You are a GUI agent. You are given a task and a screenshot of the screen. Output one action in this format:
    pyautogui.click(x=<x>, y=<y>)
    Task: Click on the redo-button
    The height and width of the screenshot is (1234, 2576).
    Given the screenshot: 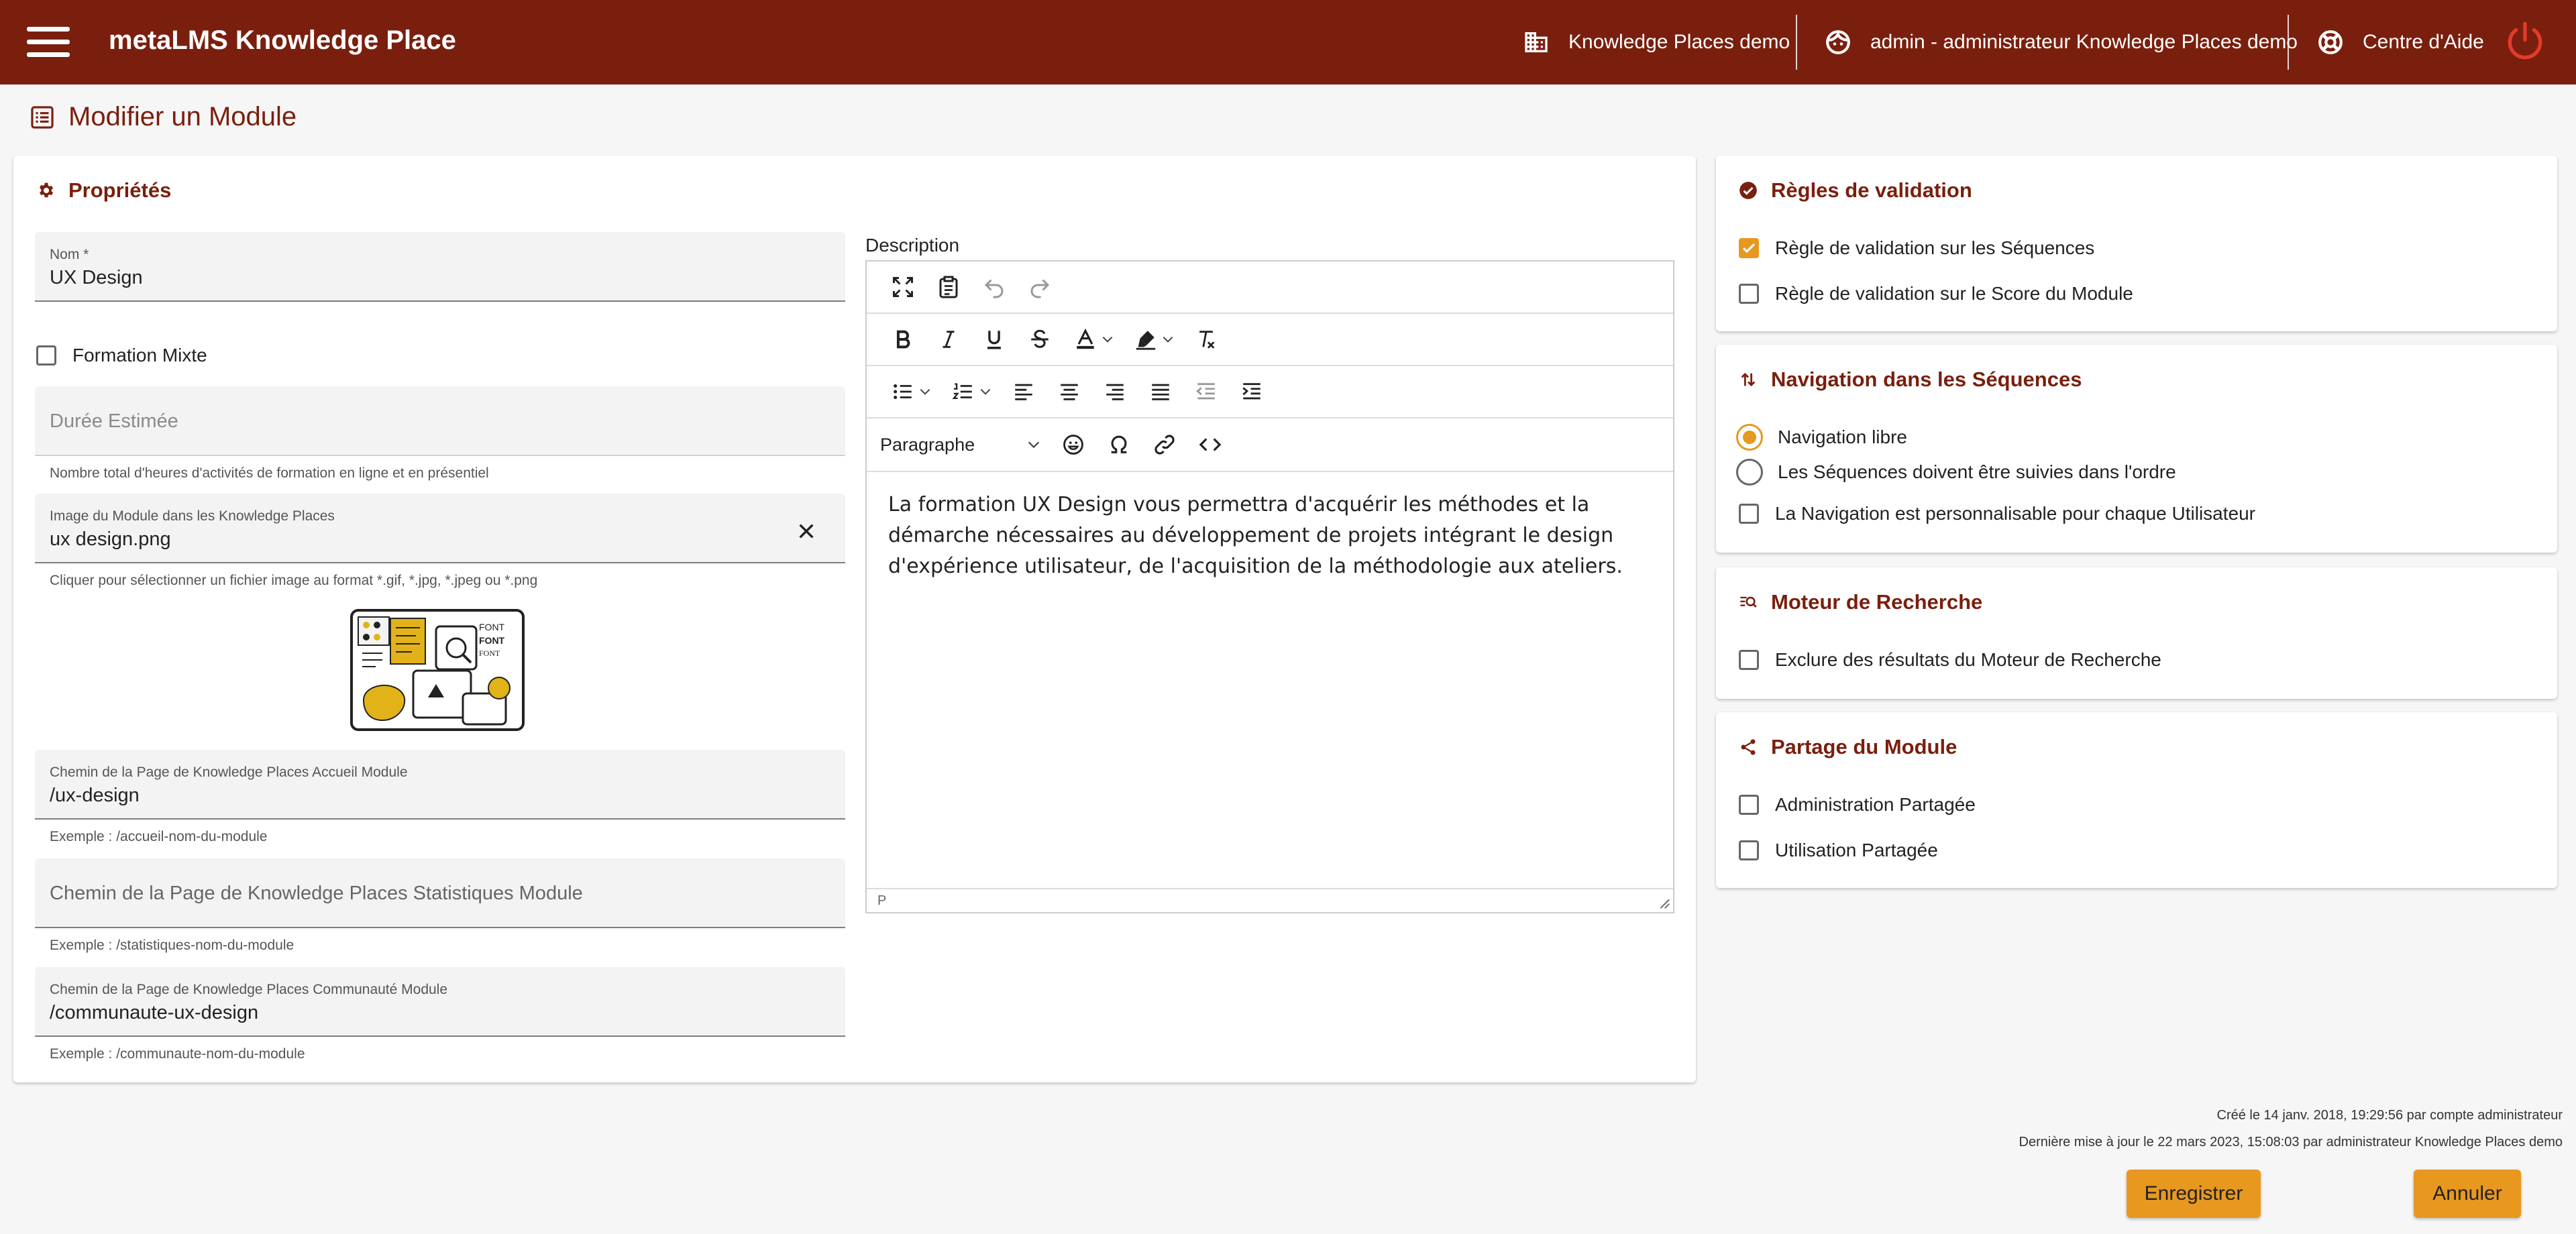 What is the action you would take?
    pyautogui.click(x=1040, y=287)
    